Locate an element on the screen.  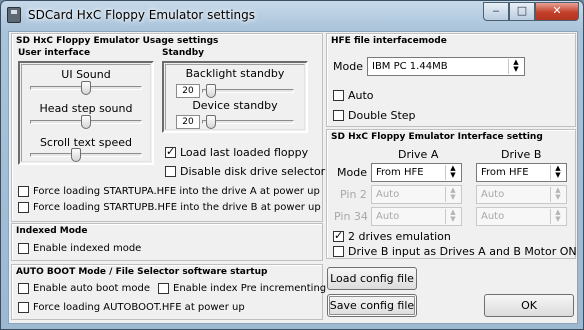
scroll-text-speed-slider is located at coordinates (86, 155).